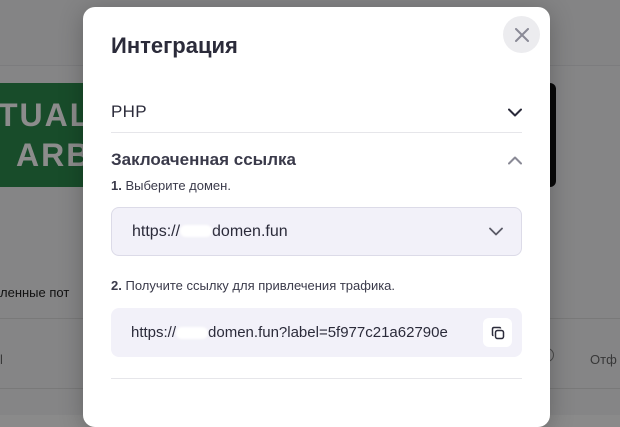 This screenshot has height=427, width=620. Describe the element at coordinates (260, 285) in the screenshot. I see `step-2-text: Получите ссылку для привлечения трафика.` at that location.